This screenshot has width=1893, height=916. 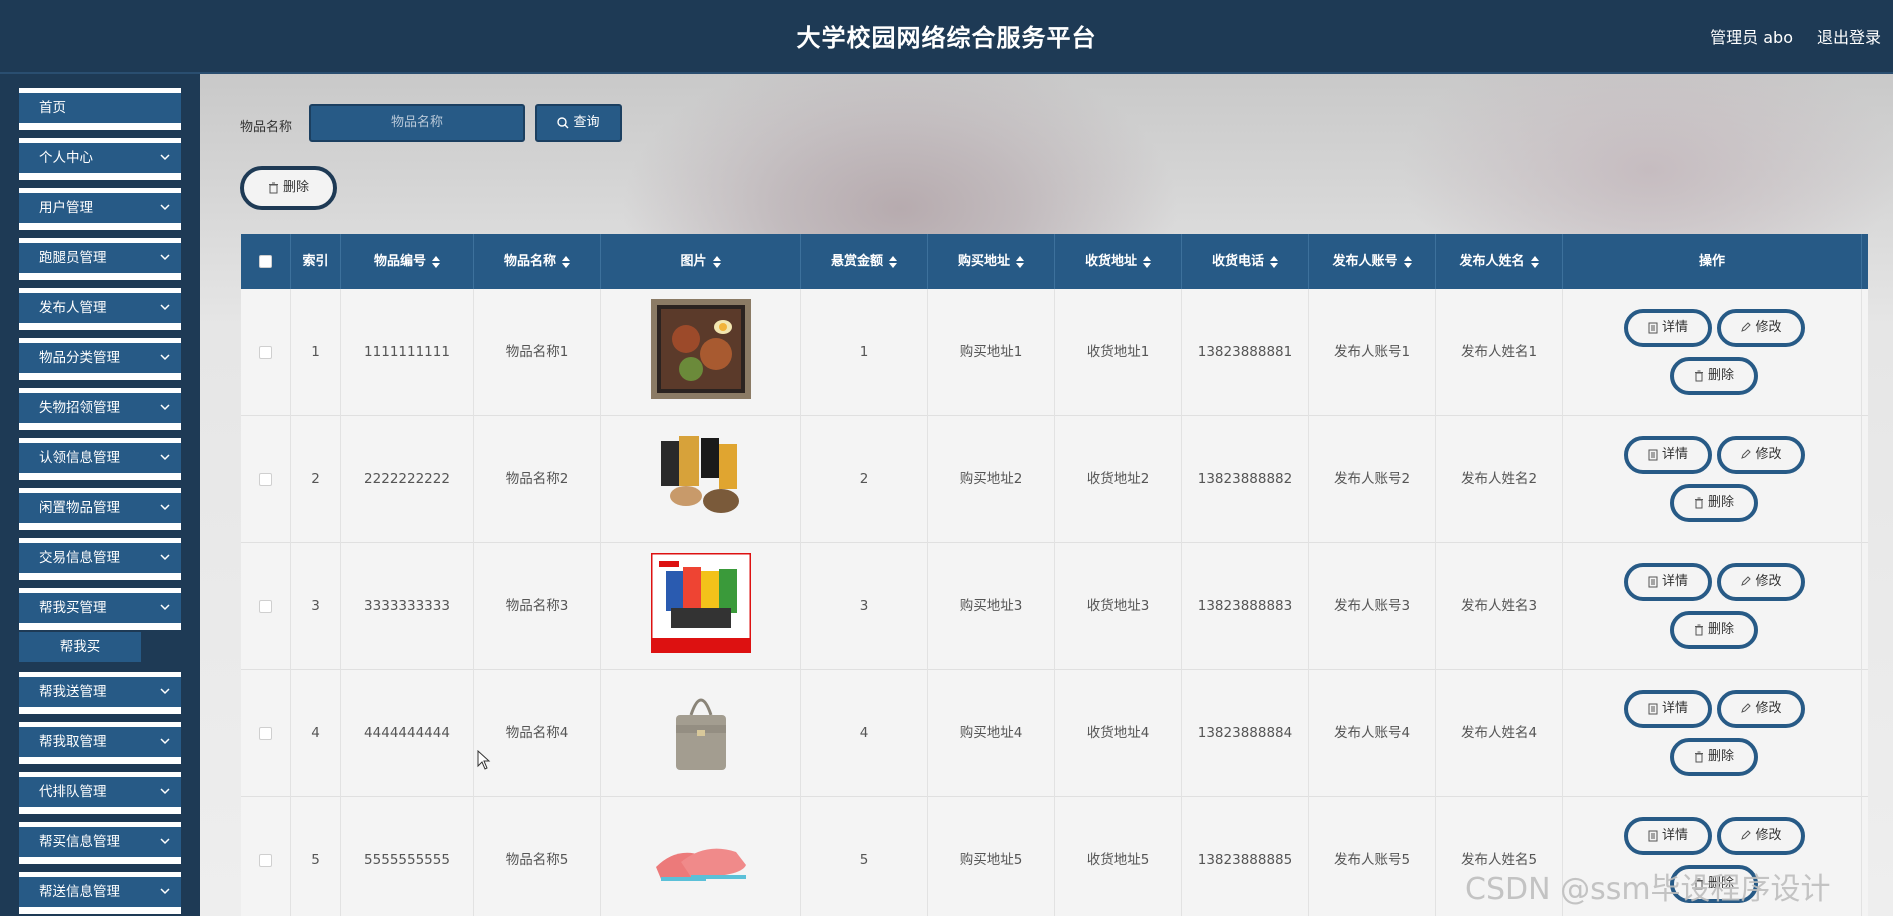 I want to click on sidebar-item-label: 帮我取管理, so click(x=100, y=742).